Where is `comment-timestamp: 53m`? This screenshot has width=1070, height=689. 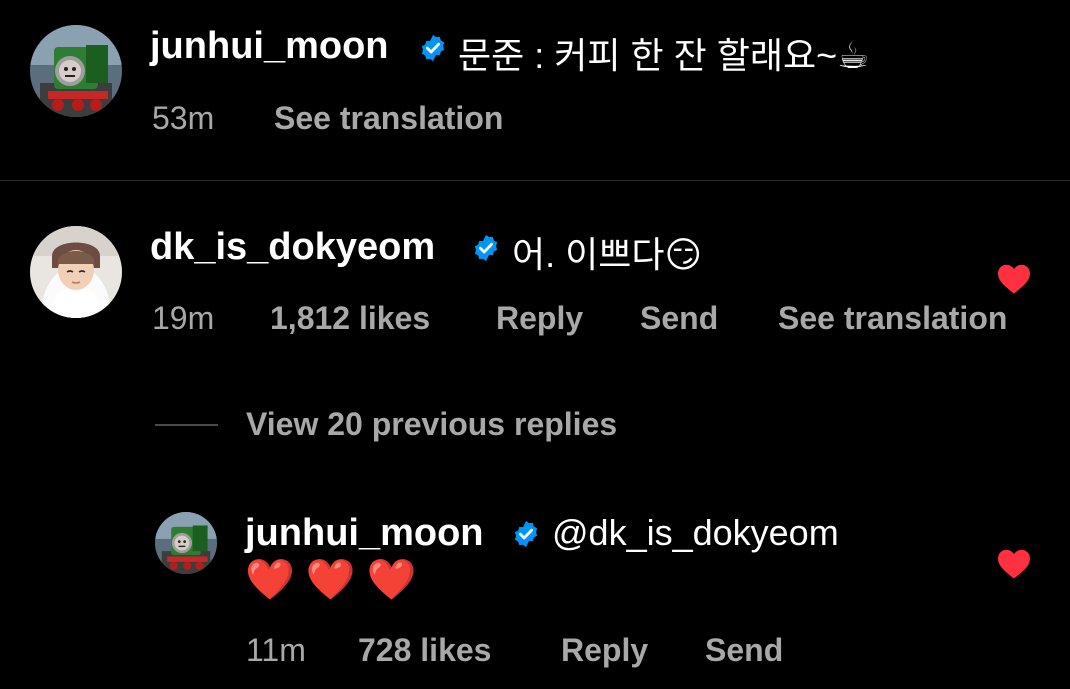 comment-timestamp: 53m is located at coordinates (183, 118).